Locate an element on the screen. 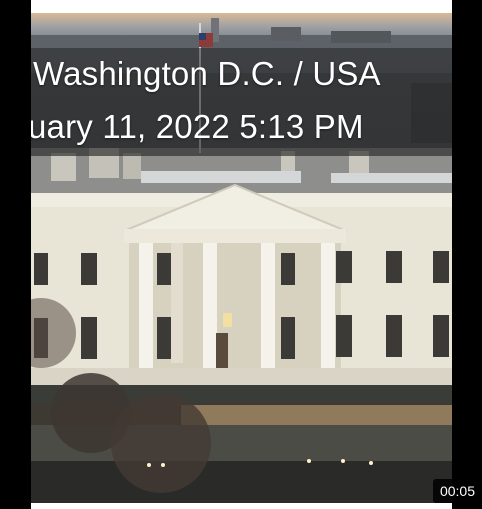 The width and height of the screenshot is (482, 509). video-duration-badge: 00:05 is located at coordinates (457, 491).